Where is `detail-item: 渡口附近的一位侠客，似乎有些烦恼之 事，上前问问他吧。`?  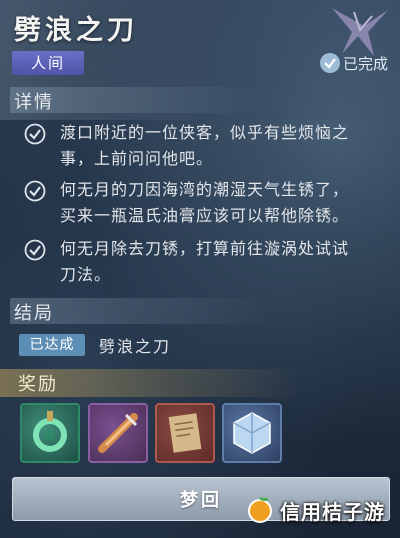 detail-item: 渡口附近的一位侠客，似乎有些烦恼之 事，上前问问他吧。 is located at coordinates (209, 146).